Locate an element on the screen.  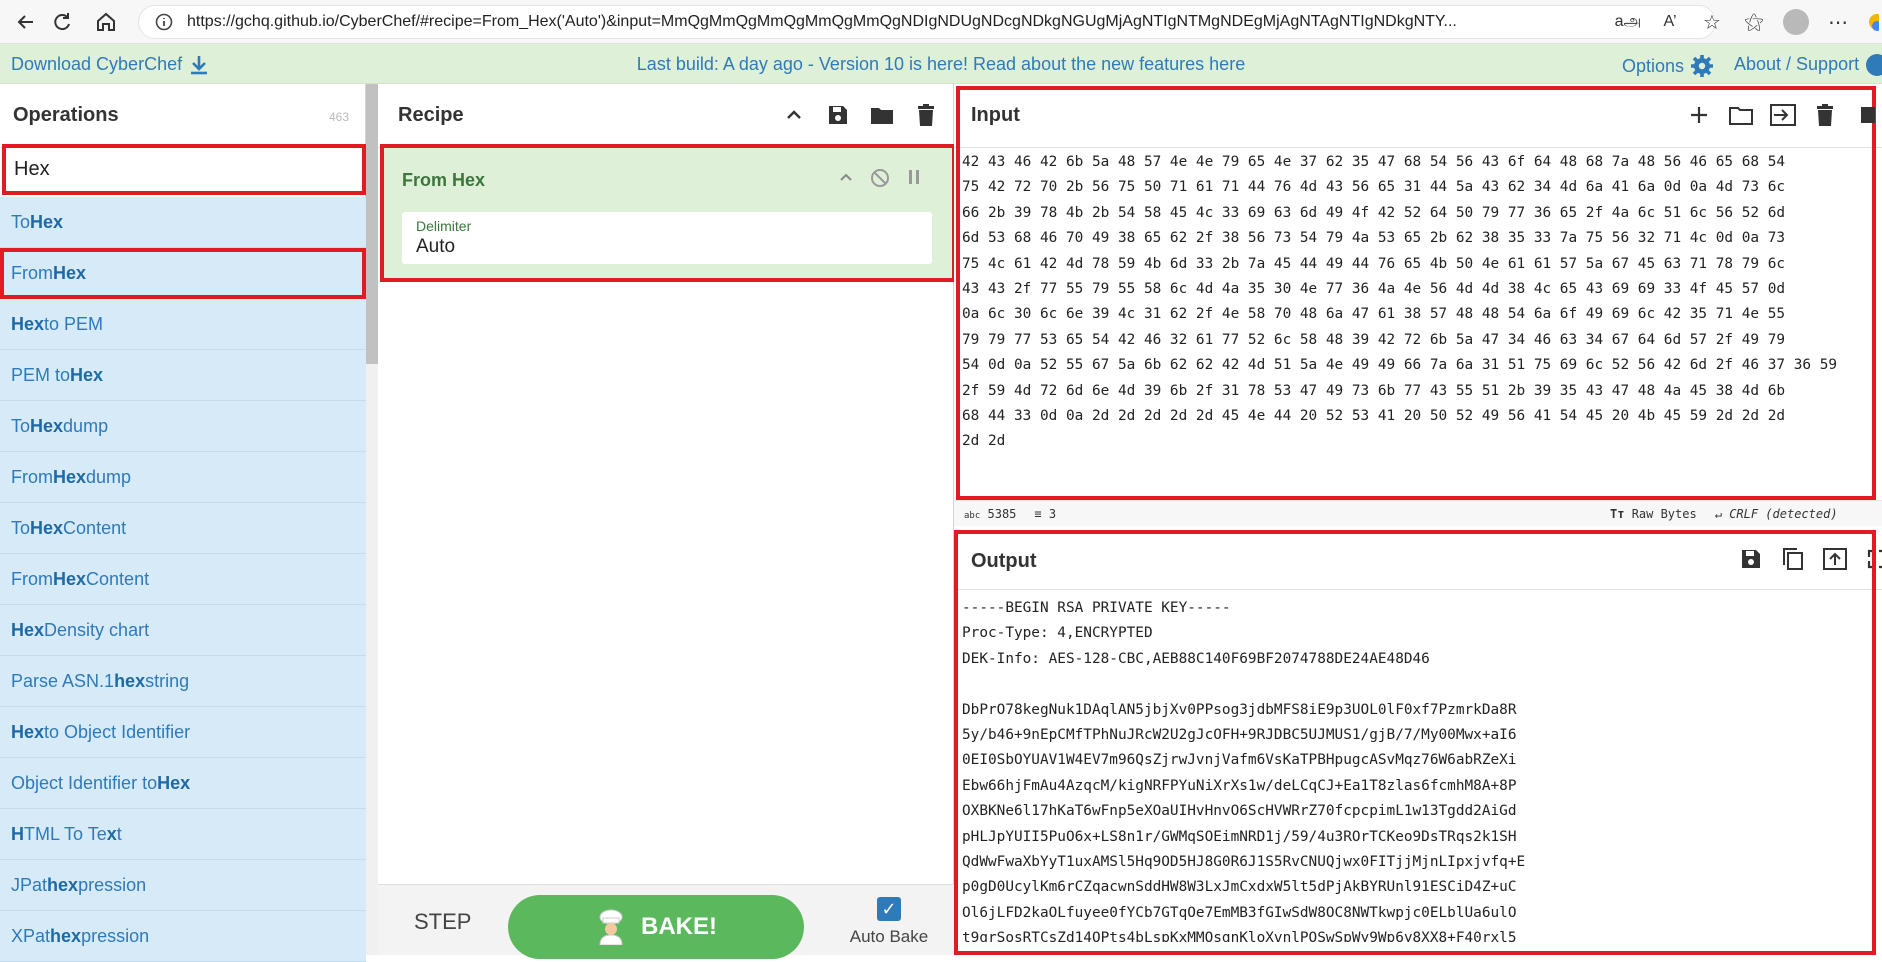
download-cyberchef-link: Download CyberChef is located at coordinates (109, 64).